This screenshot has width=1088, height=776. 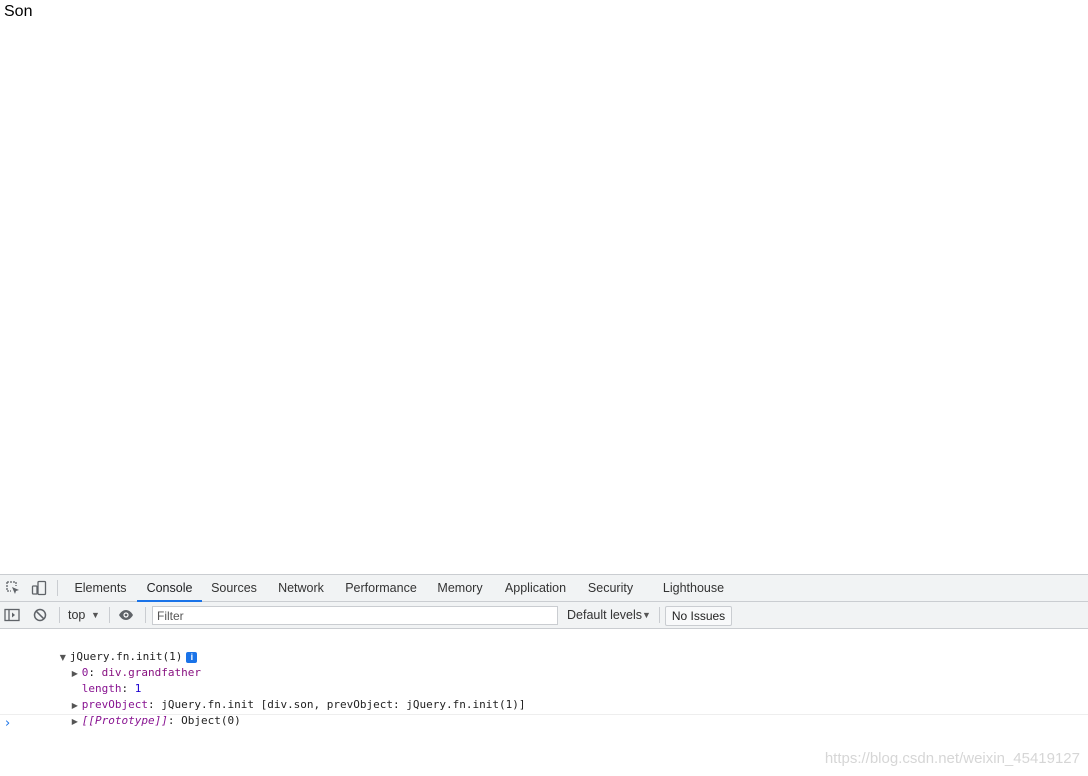 What do you see at coordinates (136, 712) in the screenshot?
I see `object-property-row: ▶ [[Prototype]]: Object(0)` at bounding box center [136, 712].